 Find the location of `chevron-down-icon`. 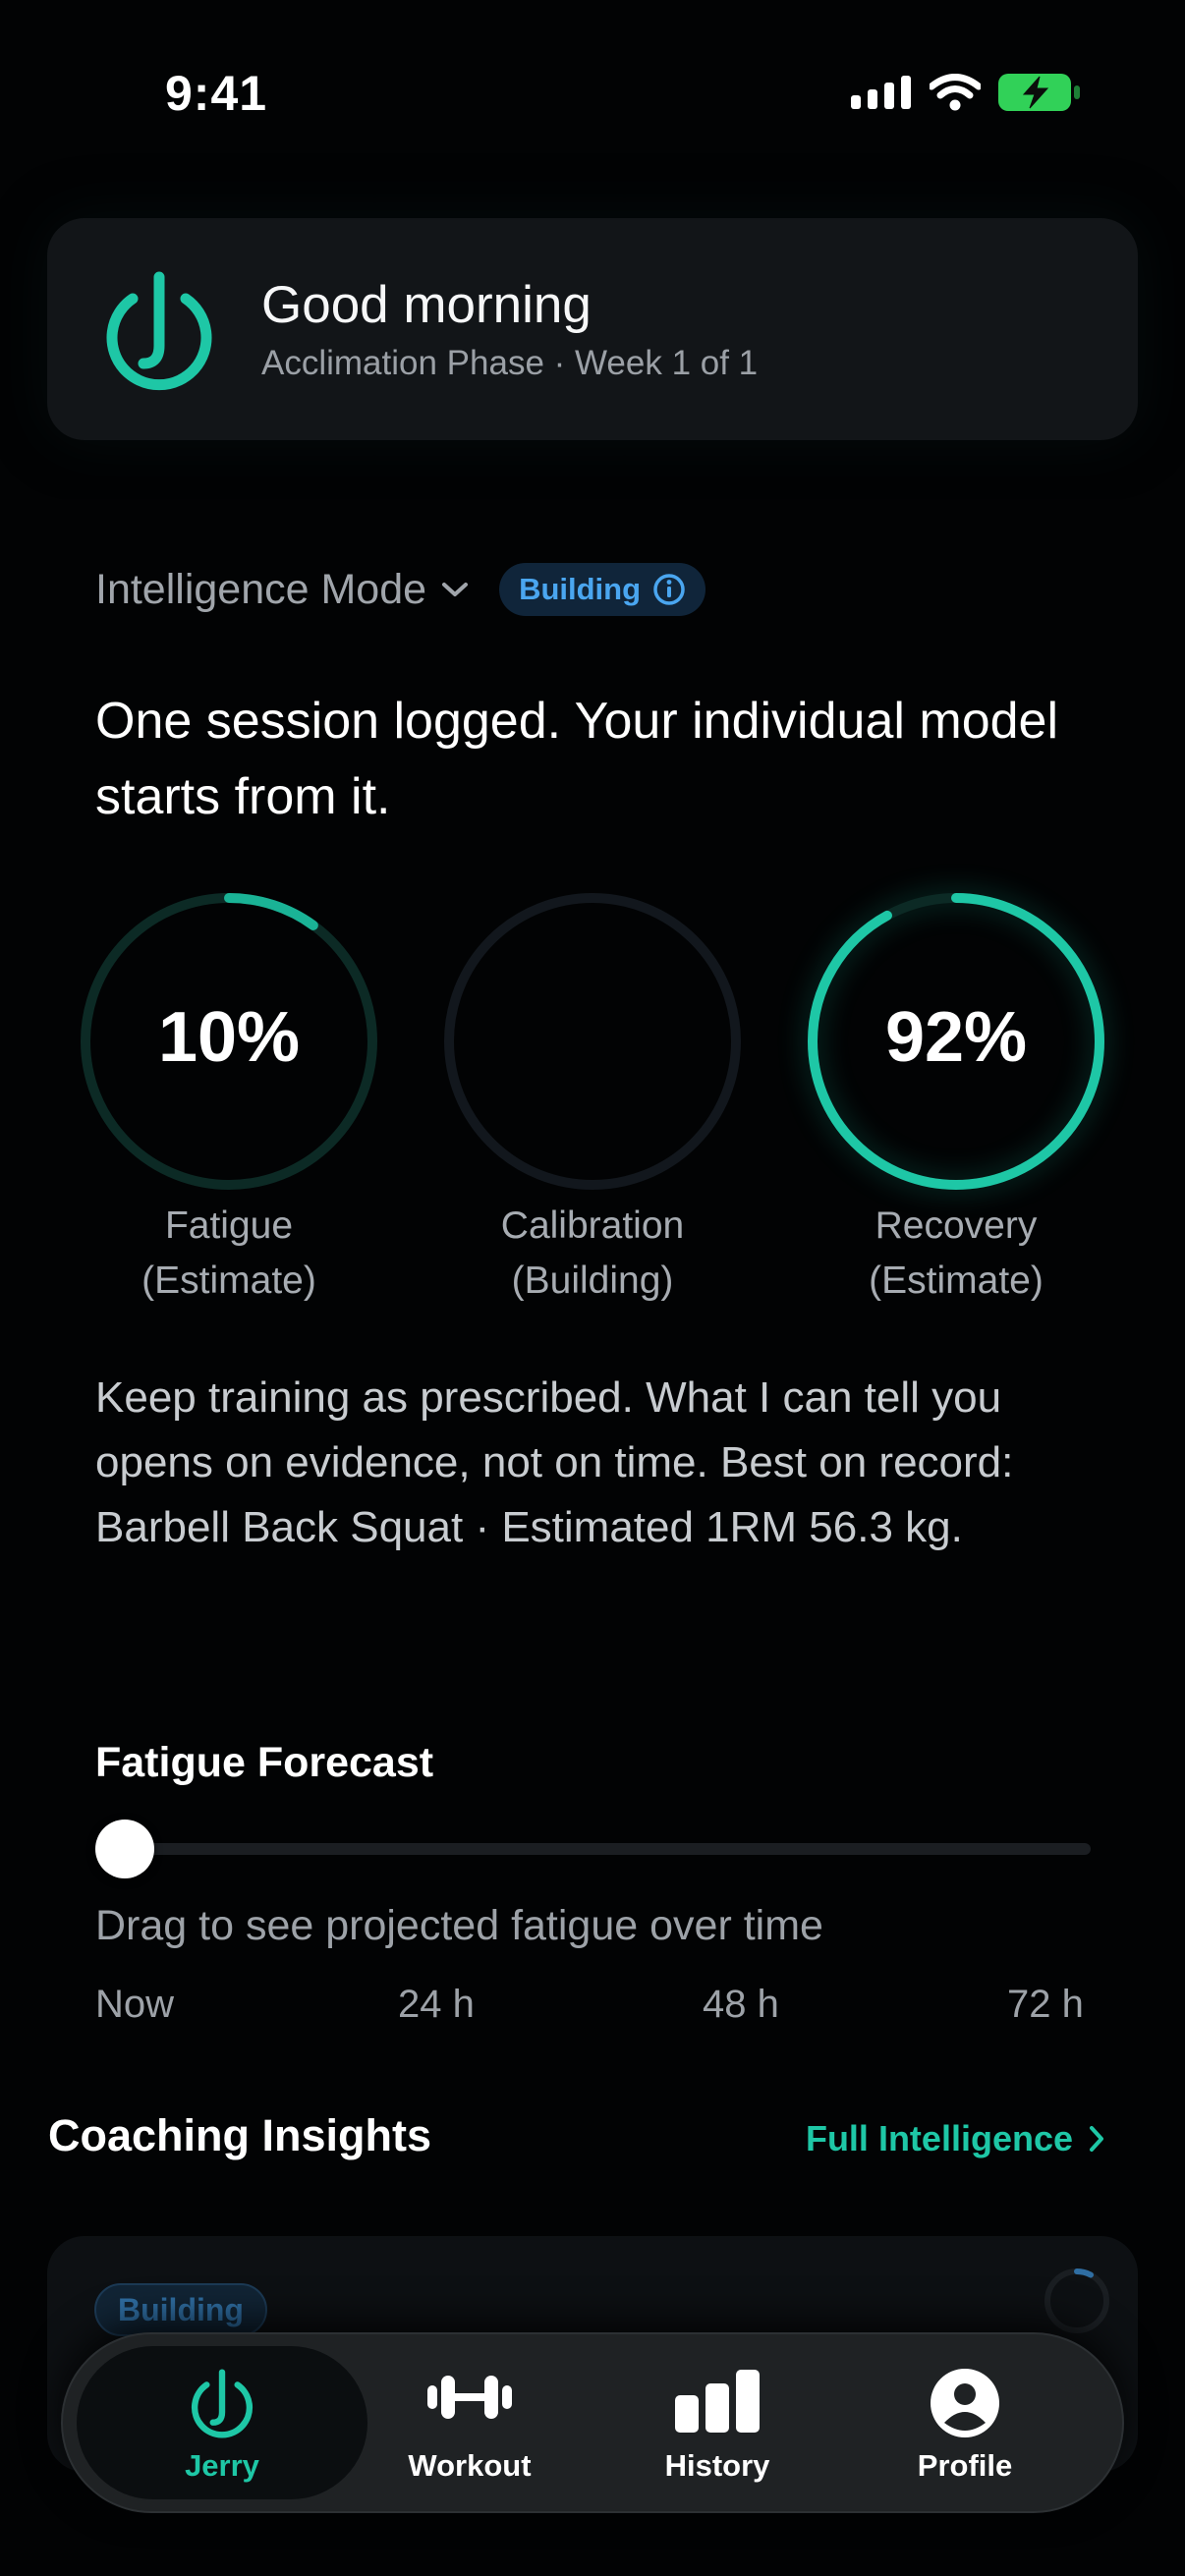

chevron-down-icon is located at coordinates (455, 589).